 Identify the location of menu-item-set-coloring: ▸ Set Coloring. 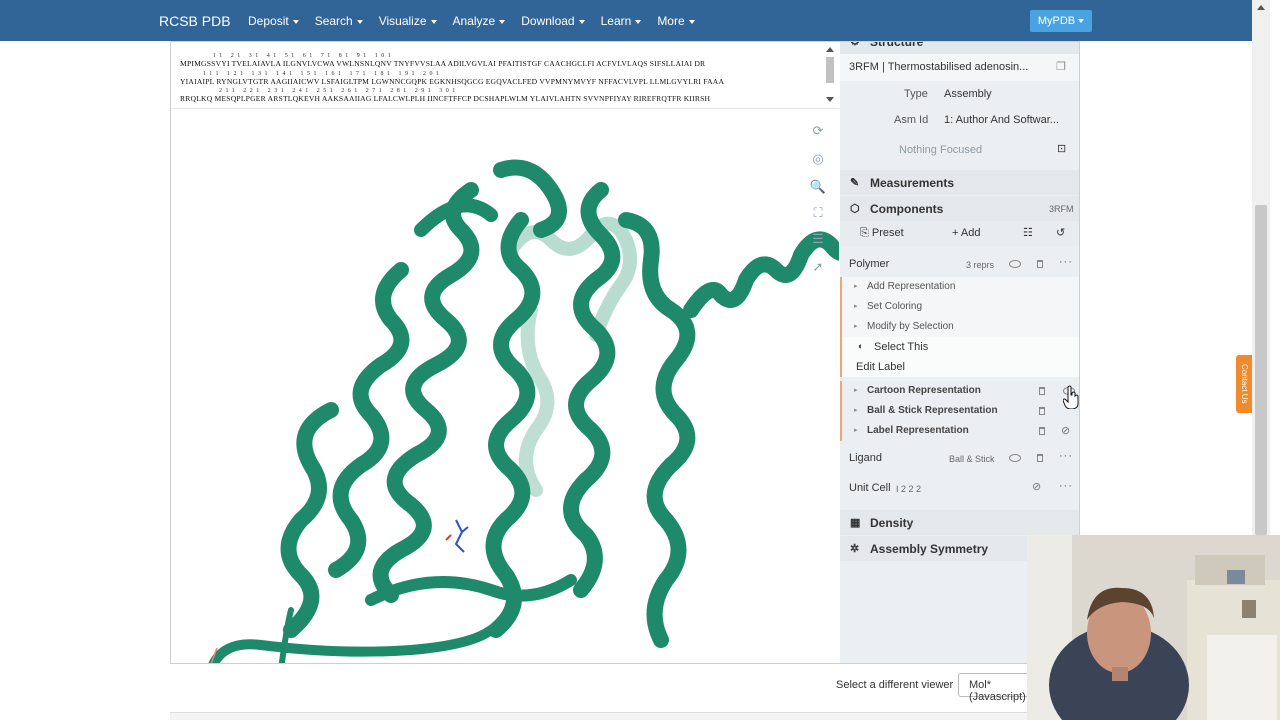
(959, 307).